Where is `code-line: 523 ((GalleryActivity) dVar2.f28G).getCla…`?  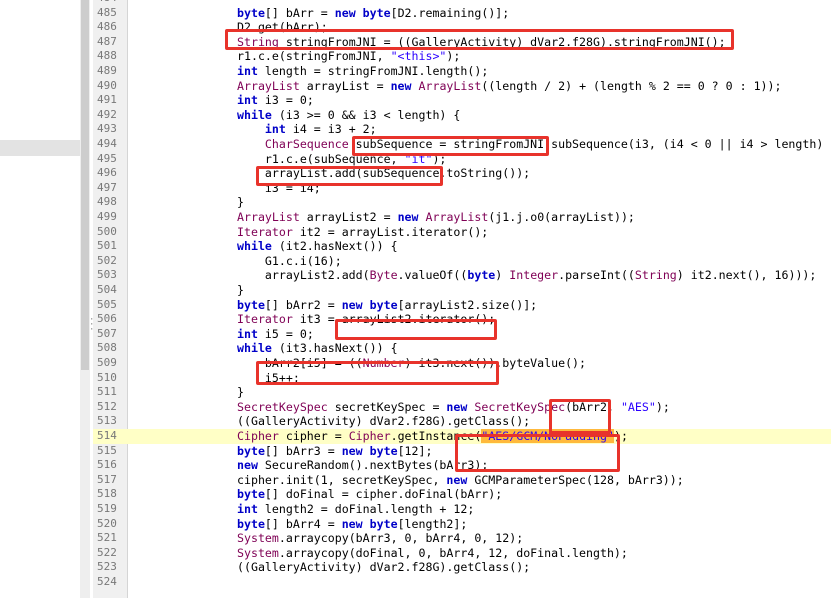
code-line: 523 ((GalleryActivity) dVar2.f28G).getCla… is located at coordinates (462, 567).